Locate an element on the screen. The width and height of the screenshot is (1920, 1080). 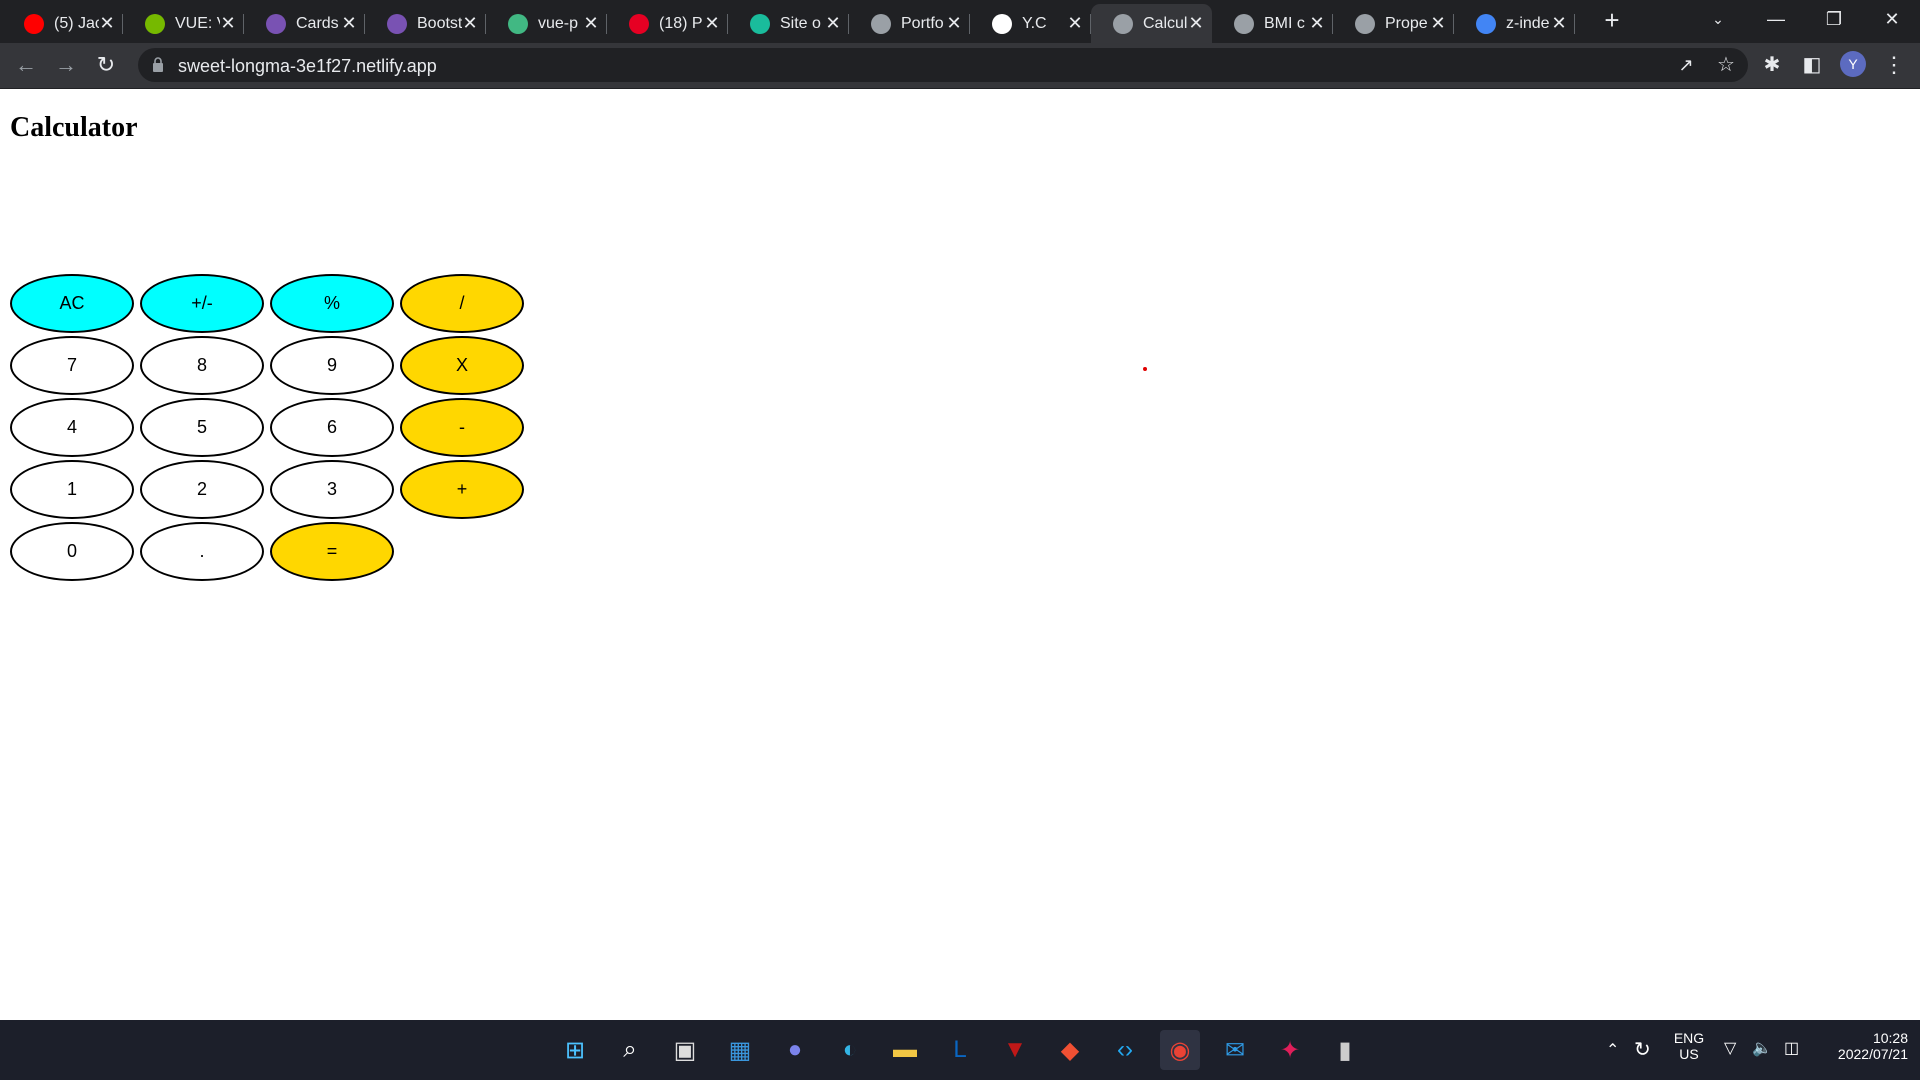
tab-title: Prope is located at coordinates (1406, 23).